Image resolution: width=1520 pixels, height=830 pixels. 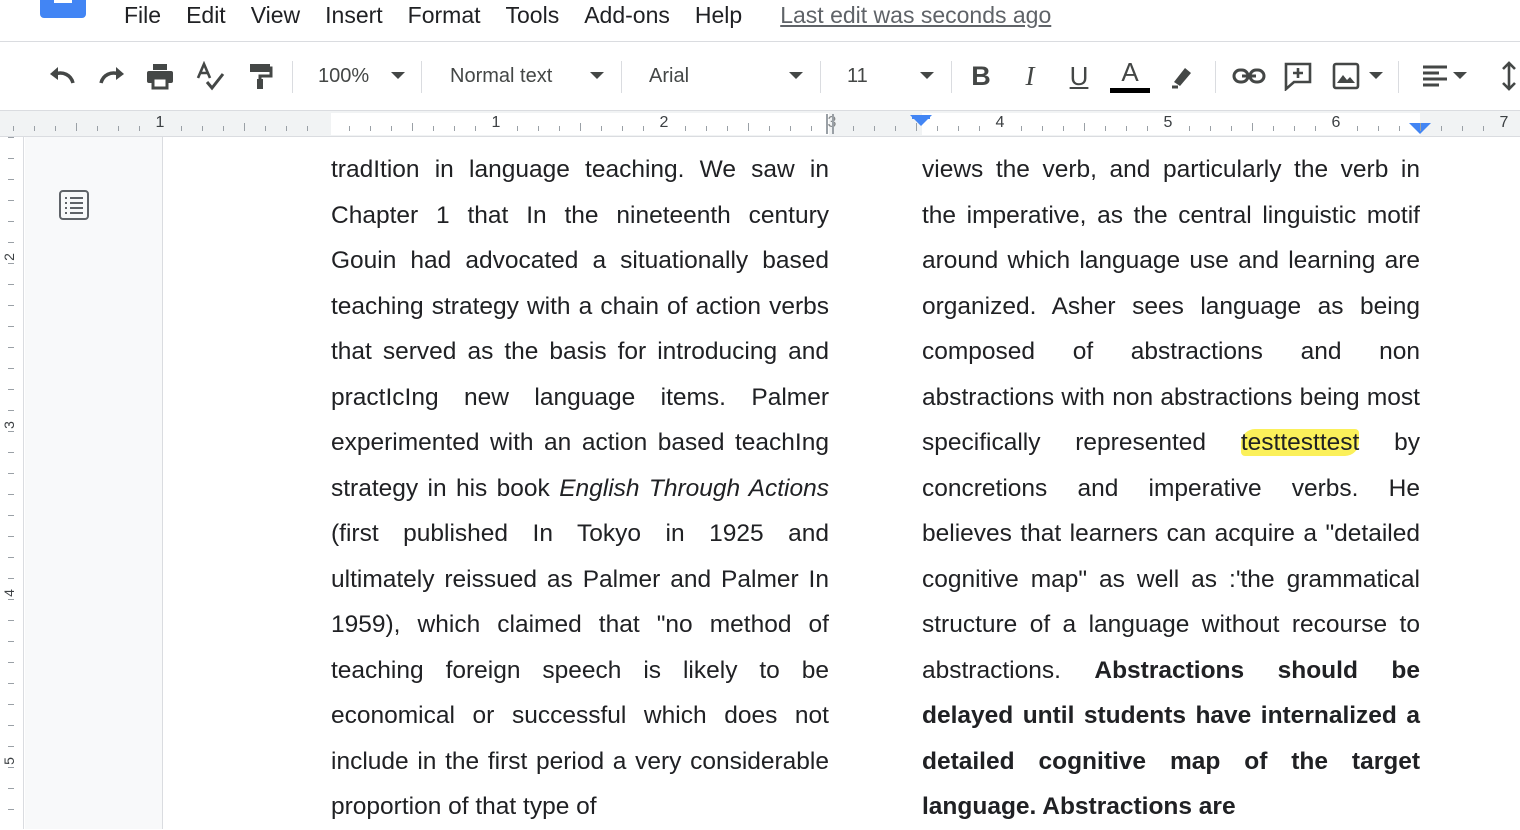 What do you see at coordinates (1079, 76) in the screenshot?
I see `underline-icon: U` at bounding box center [1079, 76].